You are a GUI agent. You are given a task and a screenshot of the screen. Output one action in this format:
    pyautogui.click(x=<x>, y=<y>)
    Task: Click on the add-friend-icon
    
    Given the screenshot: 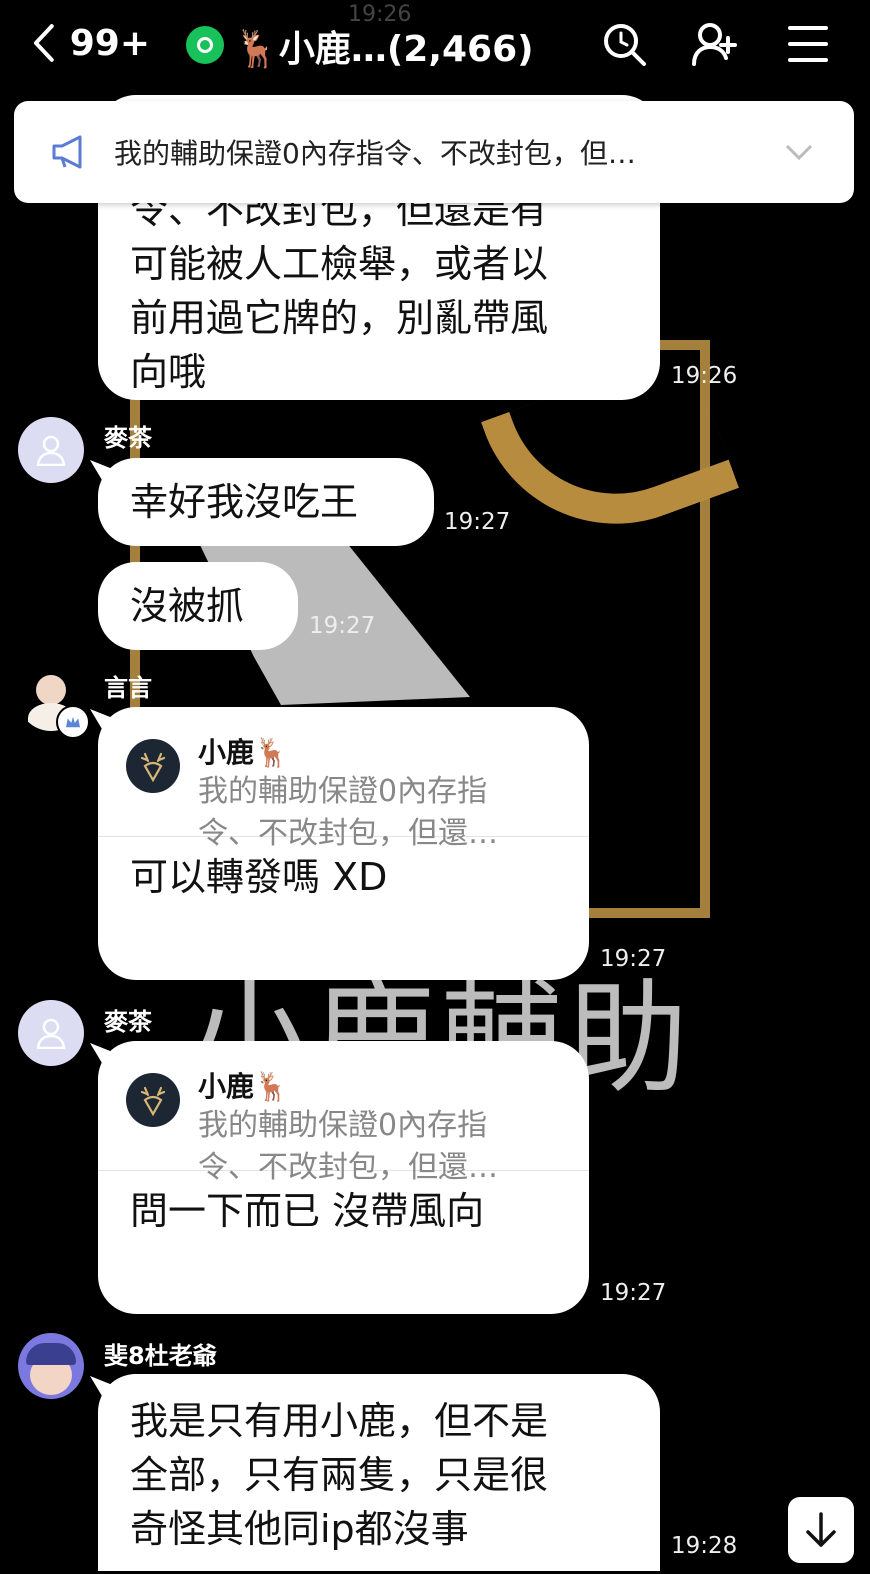 What is the action you would take?
    pyautogui.click(x=714, y=44)
    